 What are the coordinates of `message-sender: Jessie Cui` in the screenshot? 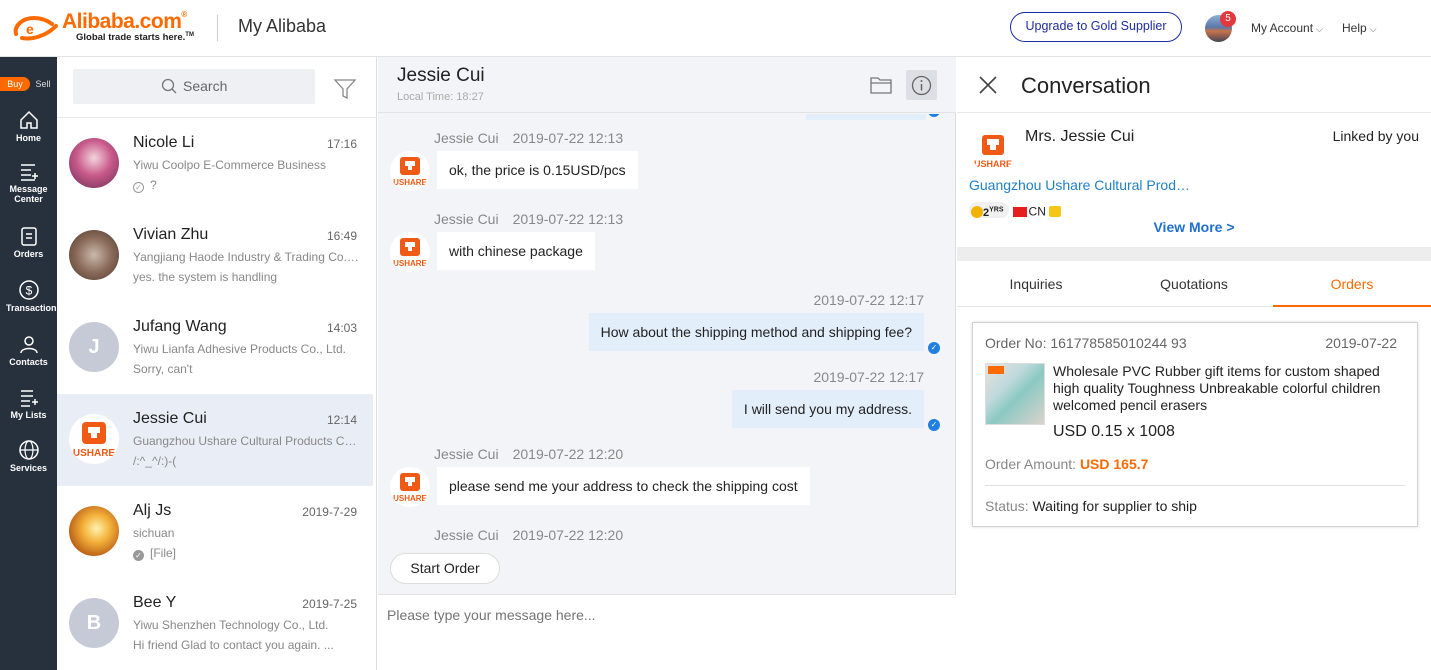 It's located at (466, 138).